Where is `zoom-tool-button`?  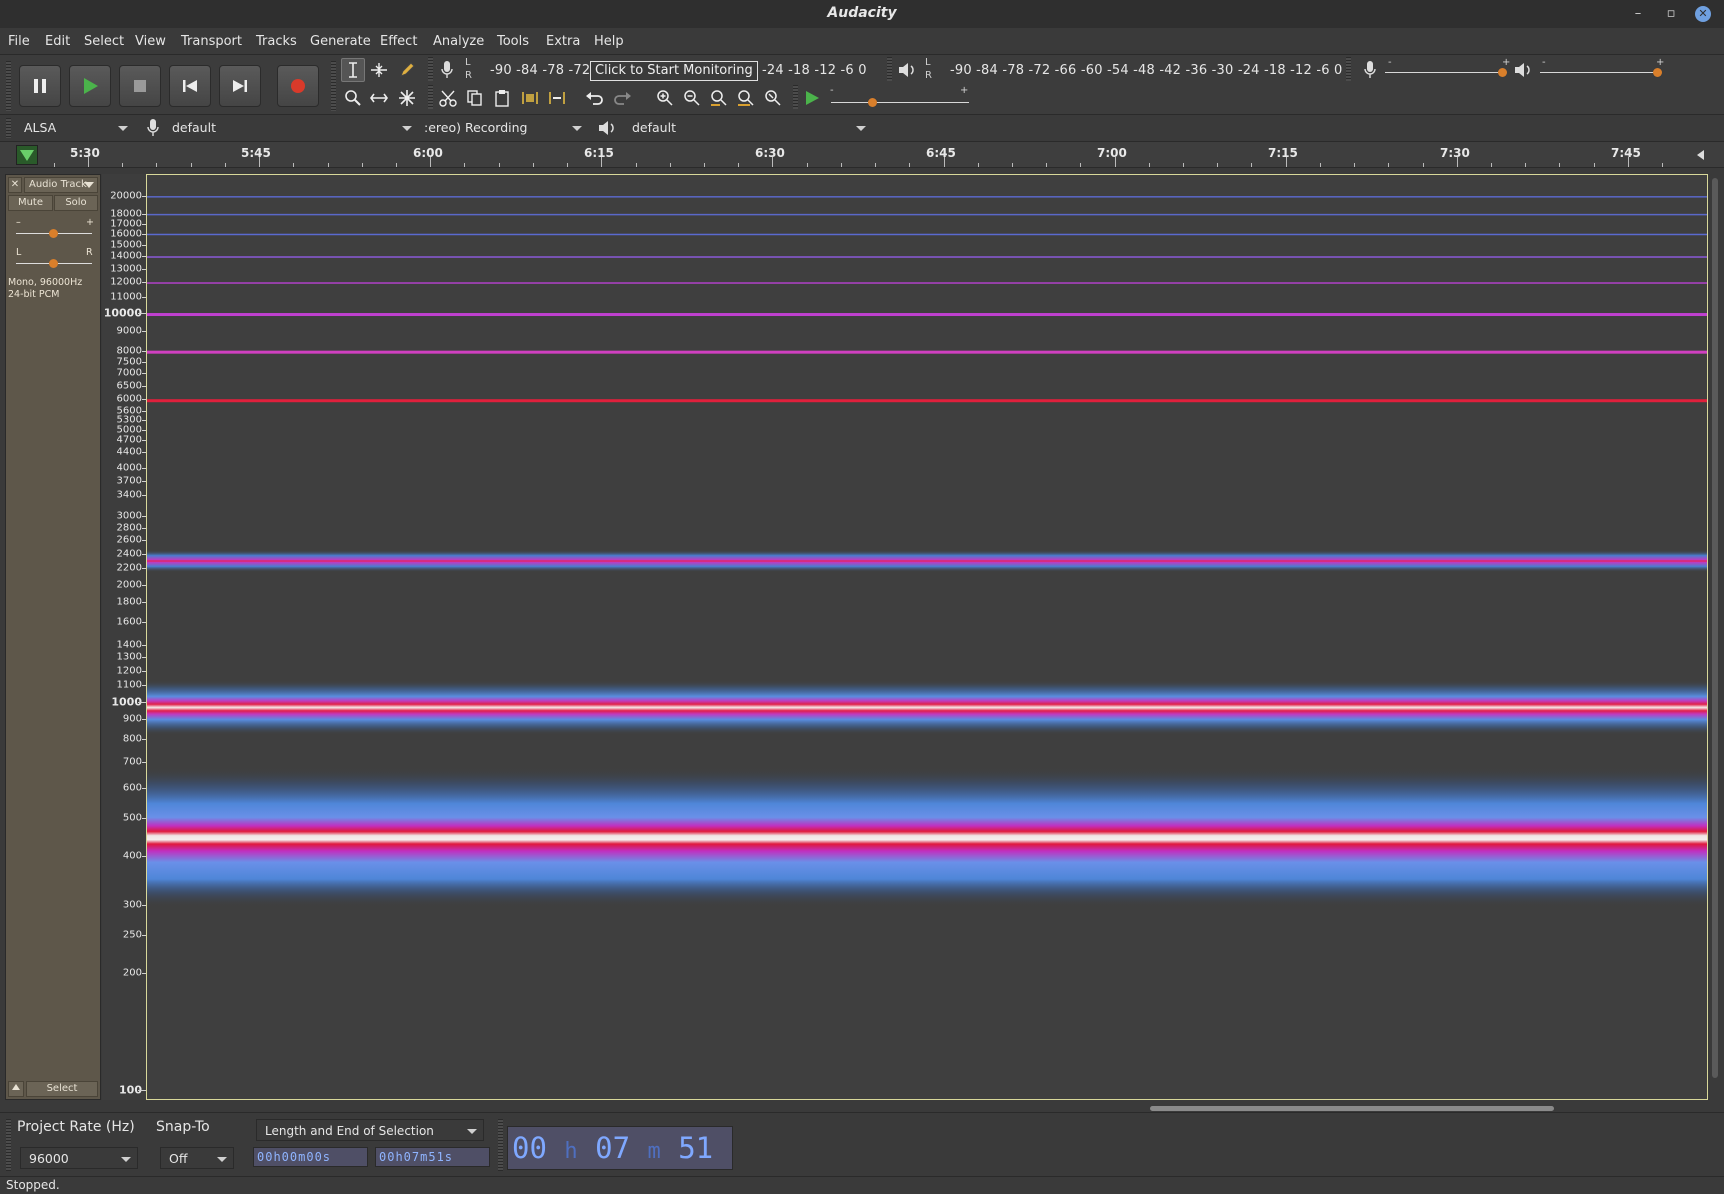 zoom-tool-button is located at coordinates (353, 98).